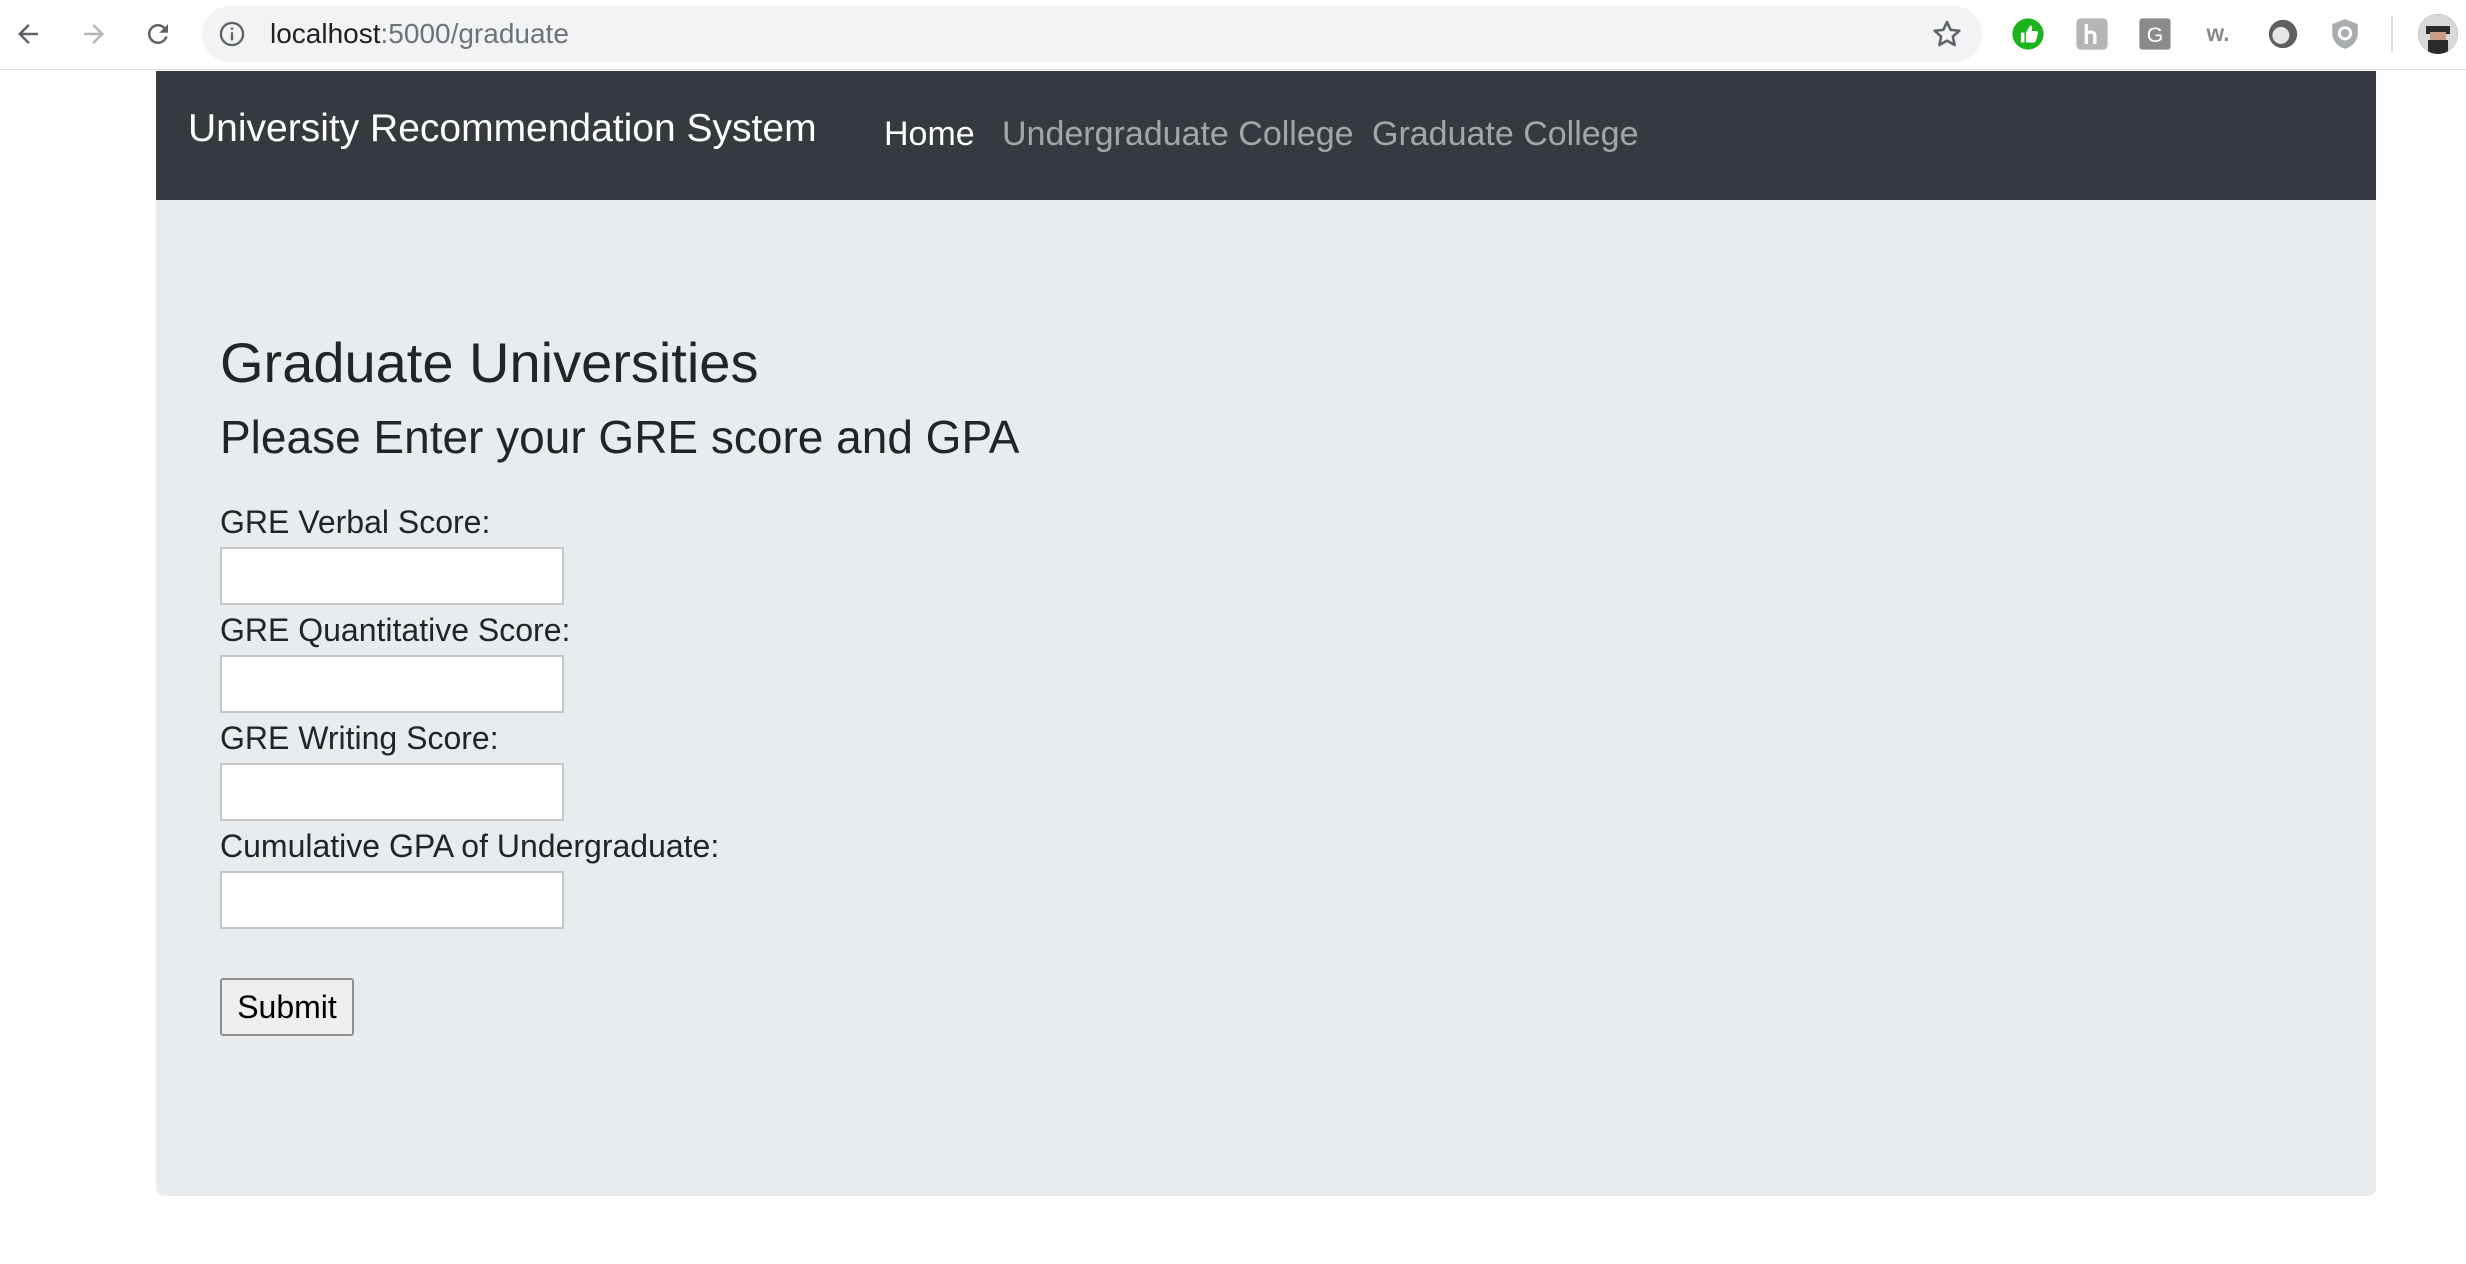 The width and height of the screenshot is (2466, 1264). Describe the element at coordinates (392, 576) in the screenshot. I see `gre-verbal-input` at that location.